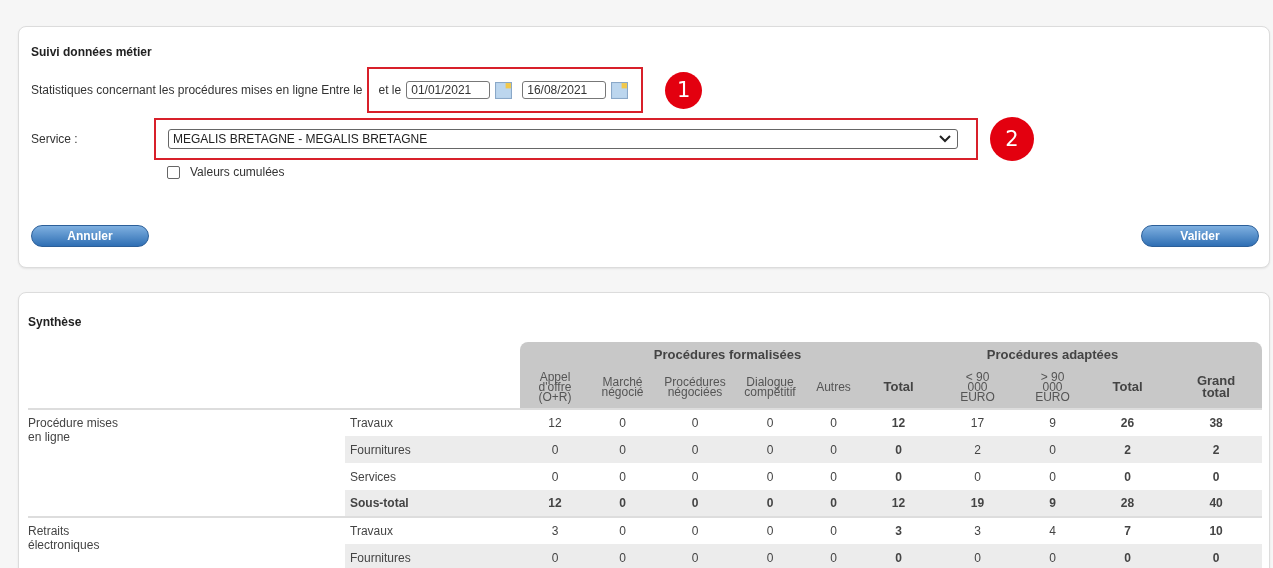 Image resolution: width=1273 pixels, height=568 pixels. I want to click on table-cell: 28, so click(1128, 503).